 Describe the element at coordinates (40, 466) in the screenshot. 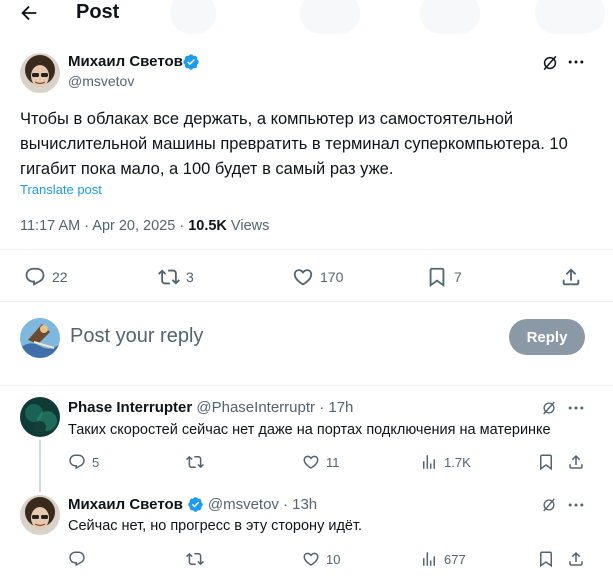

I see `thread-connector` at that location.